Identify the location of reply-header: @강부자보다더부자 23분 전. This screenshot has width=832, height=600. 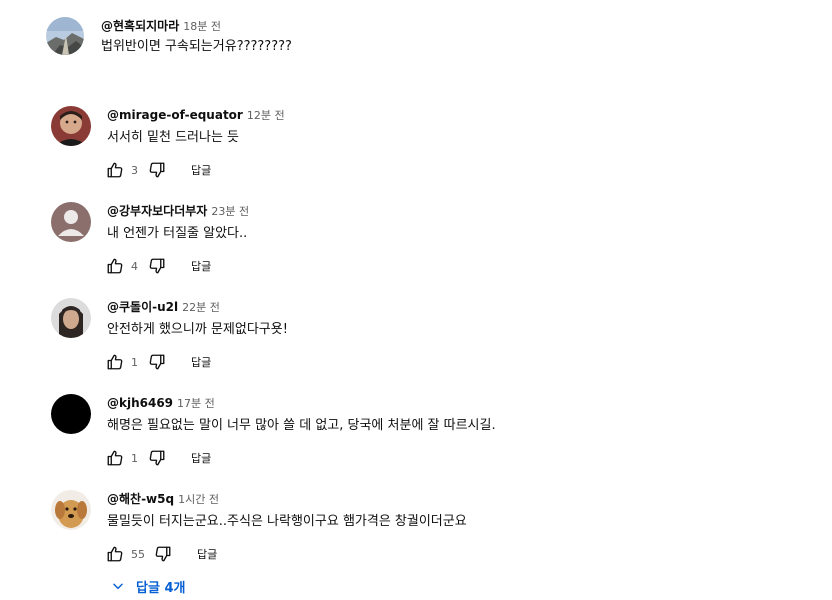
(178, 211).